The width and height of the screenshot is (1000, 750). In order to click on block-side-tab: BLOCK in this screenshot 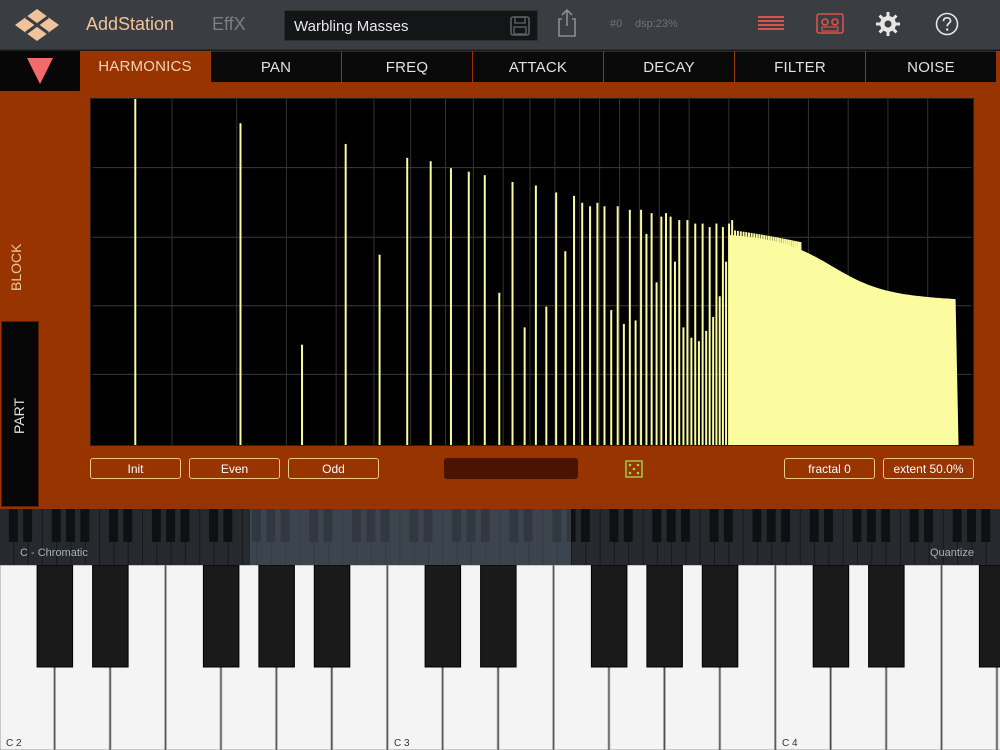, I will do `click(20, 206)`.